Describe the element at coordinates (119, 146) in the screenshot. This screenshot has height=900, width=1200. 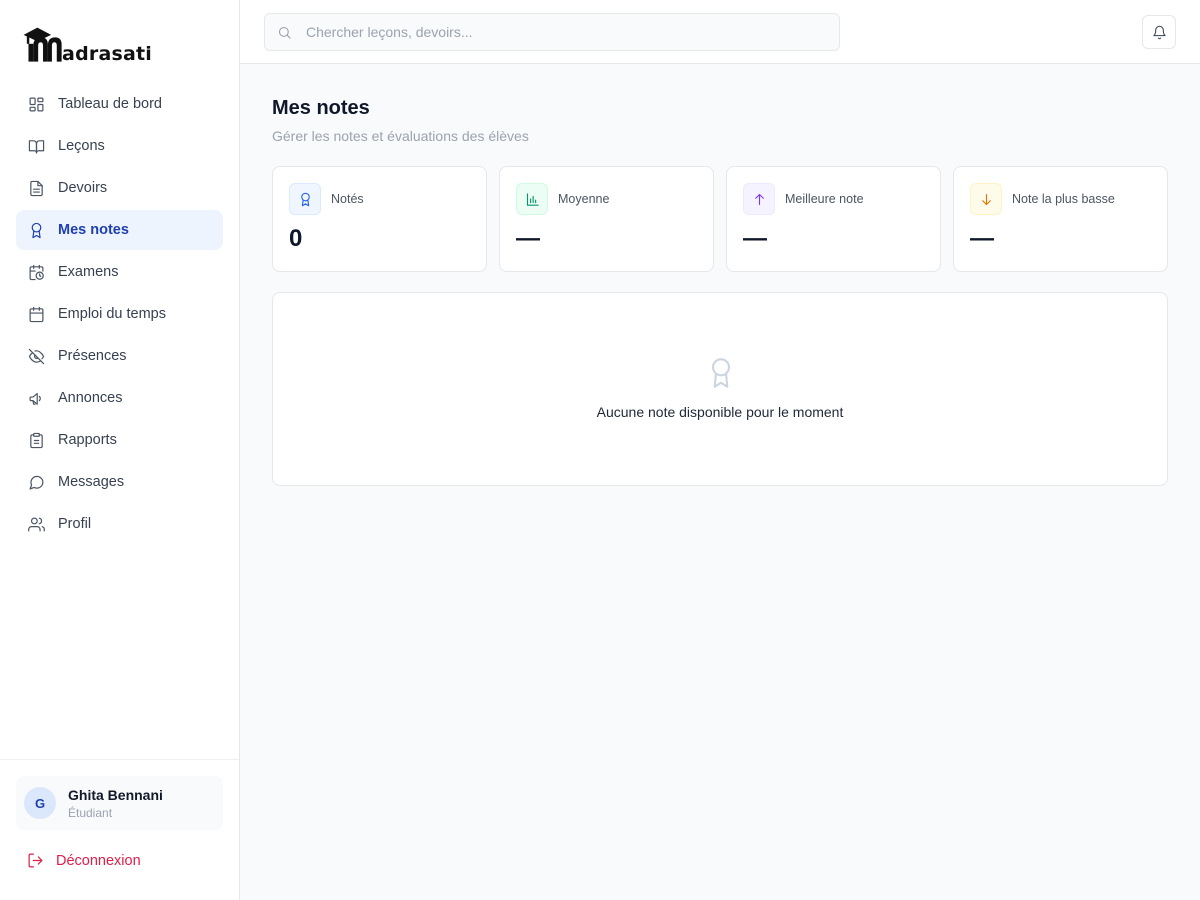
I see `sidebar-item-lecons: Leçons` at that location.